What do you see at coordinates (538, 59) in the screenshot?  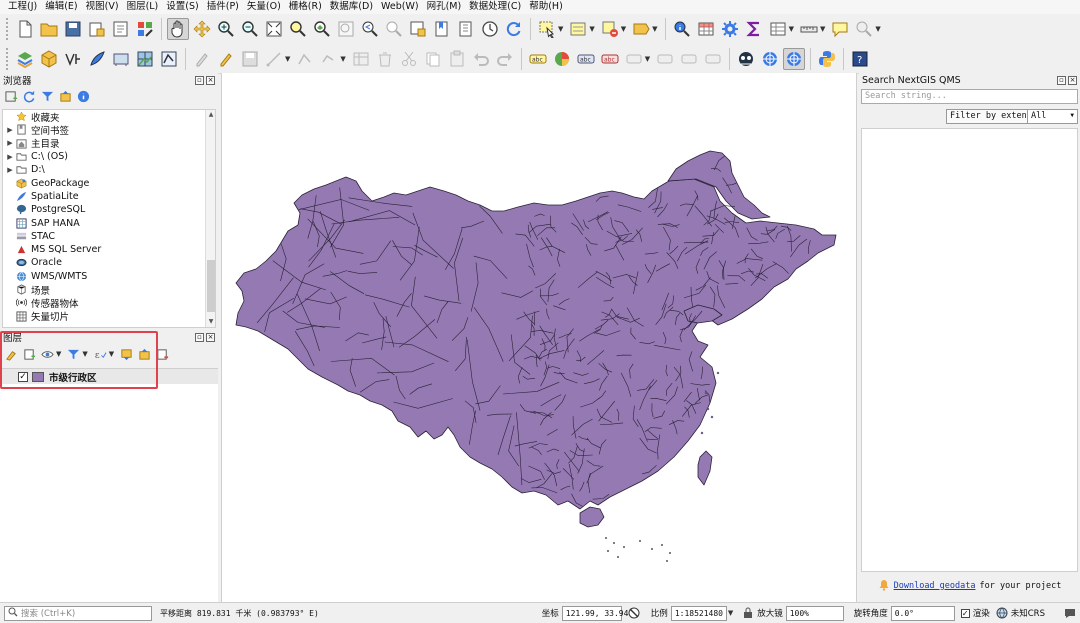 I see `label-toolbar-icon: abc` at bounding box center [538, 59].